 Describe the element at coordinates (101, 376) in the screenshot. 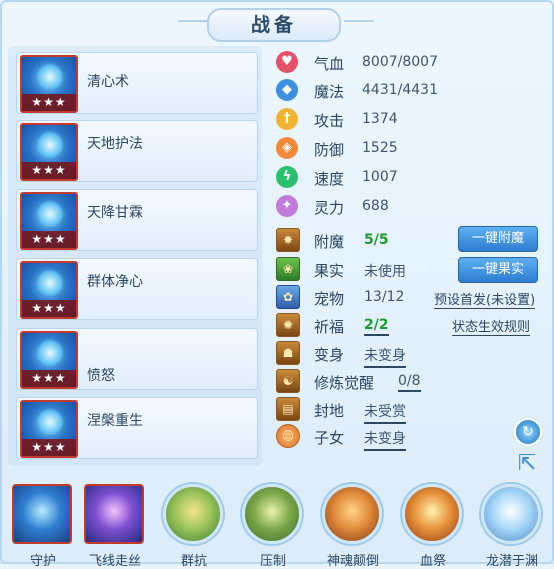

I see `skill-name: 愤怒` at that location.